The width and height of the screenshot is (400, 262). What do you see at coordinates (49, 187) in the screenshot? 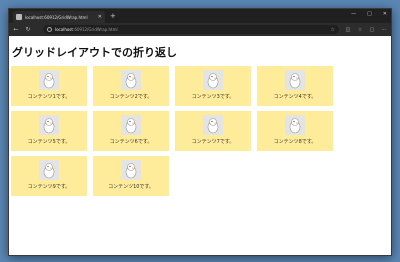
I see `grid-item-label: コンテンツ9です。` at bounding box center [49, 187].